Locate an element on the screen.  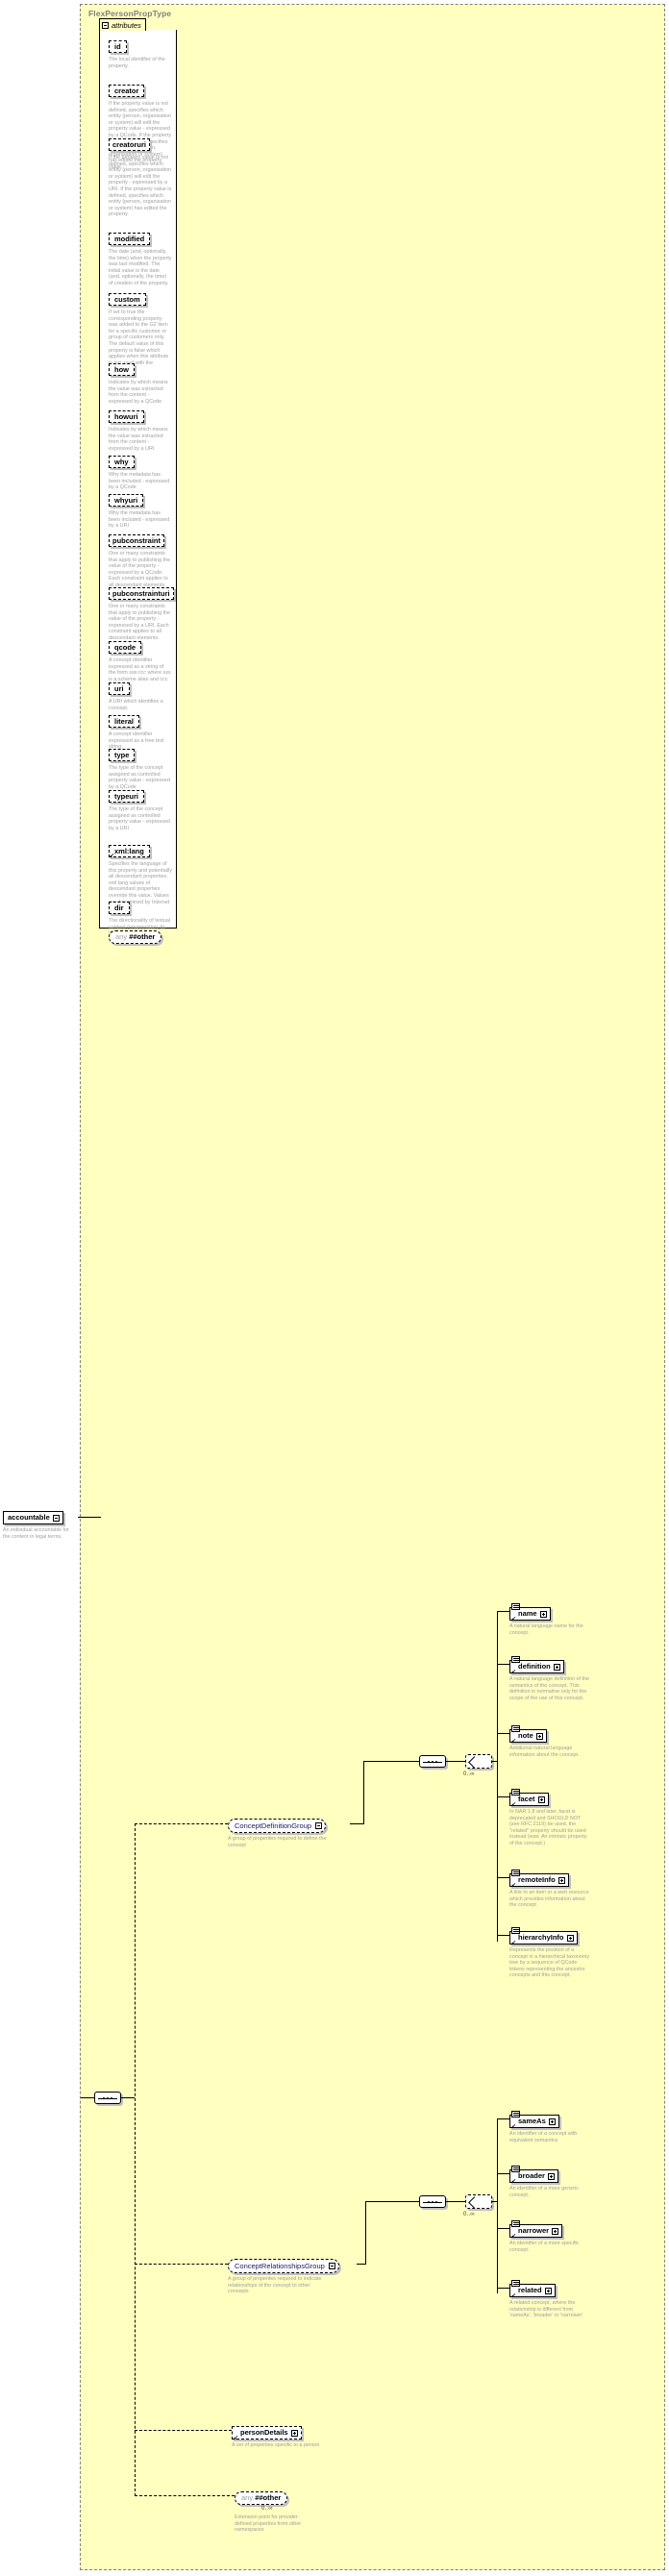
attribute-box-creator: creator is located at coordinates (127, 91).